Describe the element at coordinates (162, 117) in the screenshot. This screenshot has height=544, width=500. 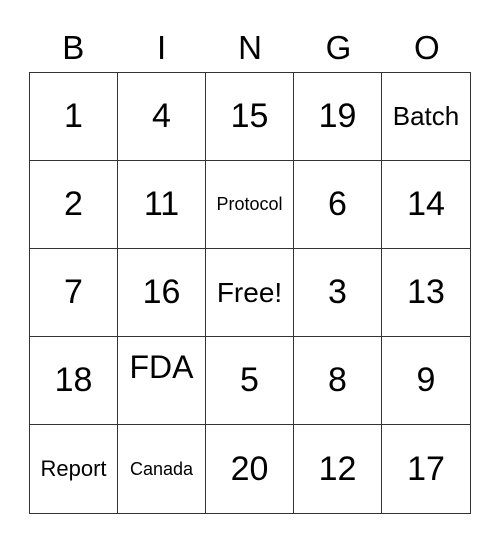
I see `bingo-cell: 4` at that location.